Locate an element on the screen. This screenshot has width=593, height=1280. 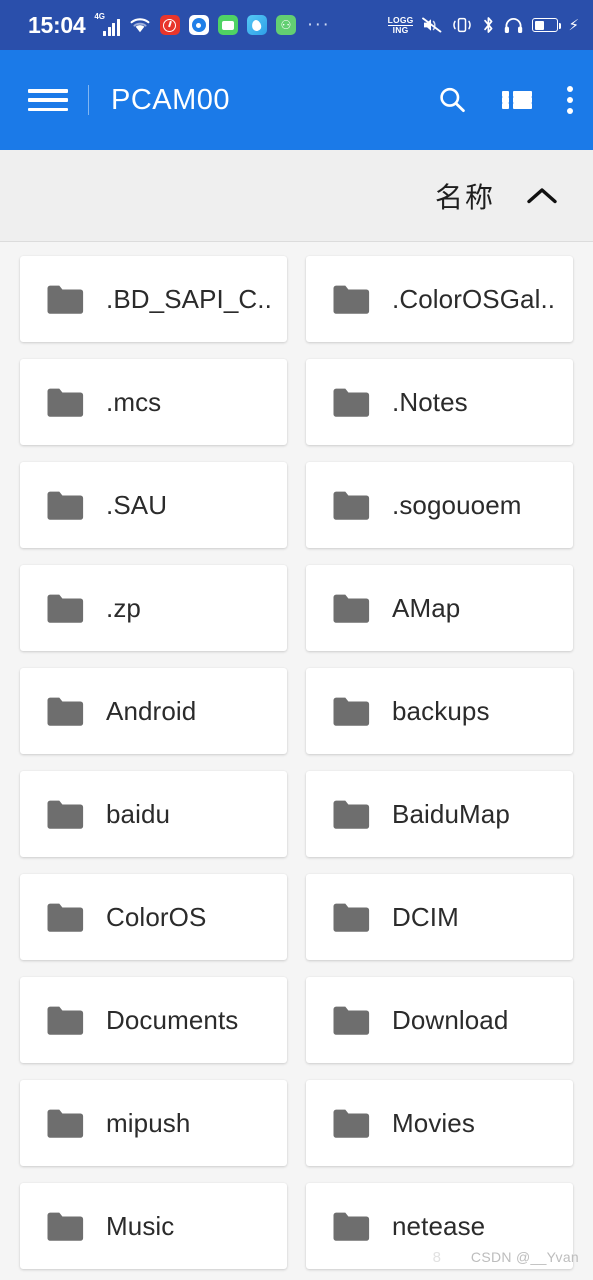
status-clock: 15:04 is located at coordinates (57, 24).